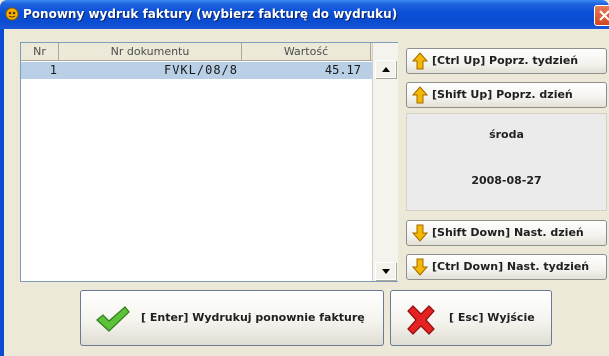 This screenshot has width=609, height=356. I want to click on app-icon, so click(12, 14).